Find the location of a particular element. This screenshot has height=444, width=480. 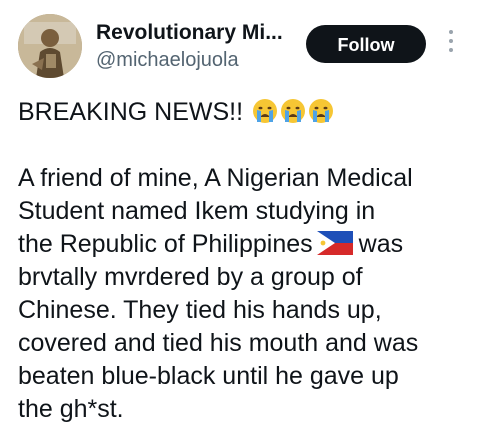

tweet-line: Student named Ikem studying in is located at coordinates (197, 211).